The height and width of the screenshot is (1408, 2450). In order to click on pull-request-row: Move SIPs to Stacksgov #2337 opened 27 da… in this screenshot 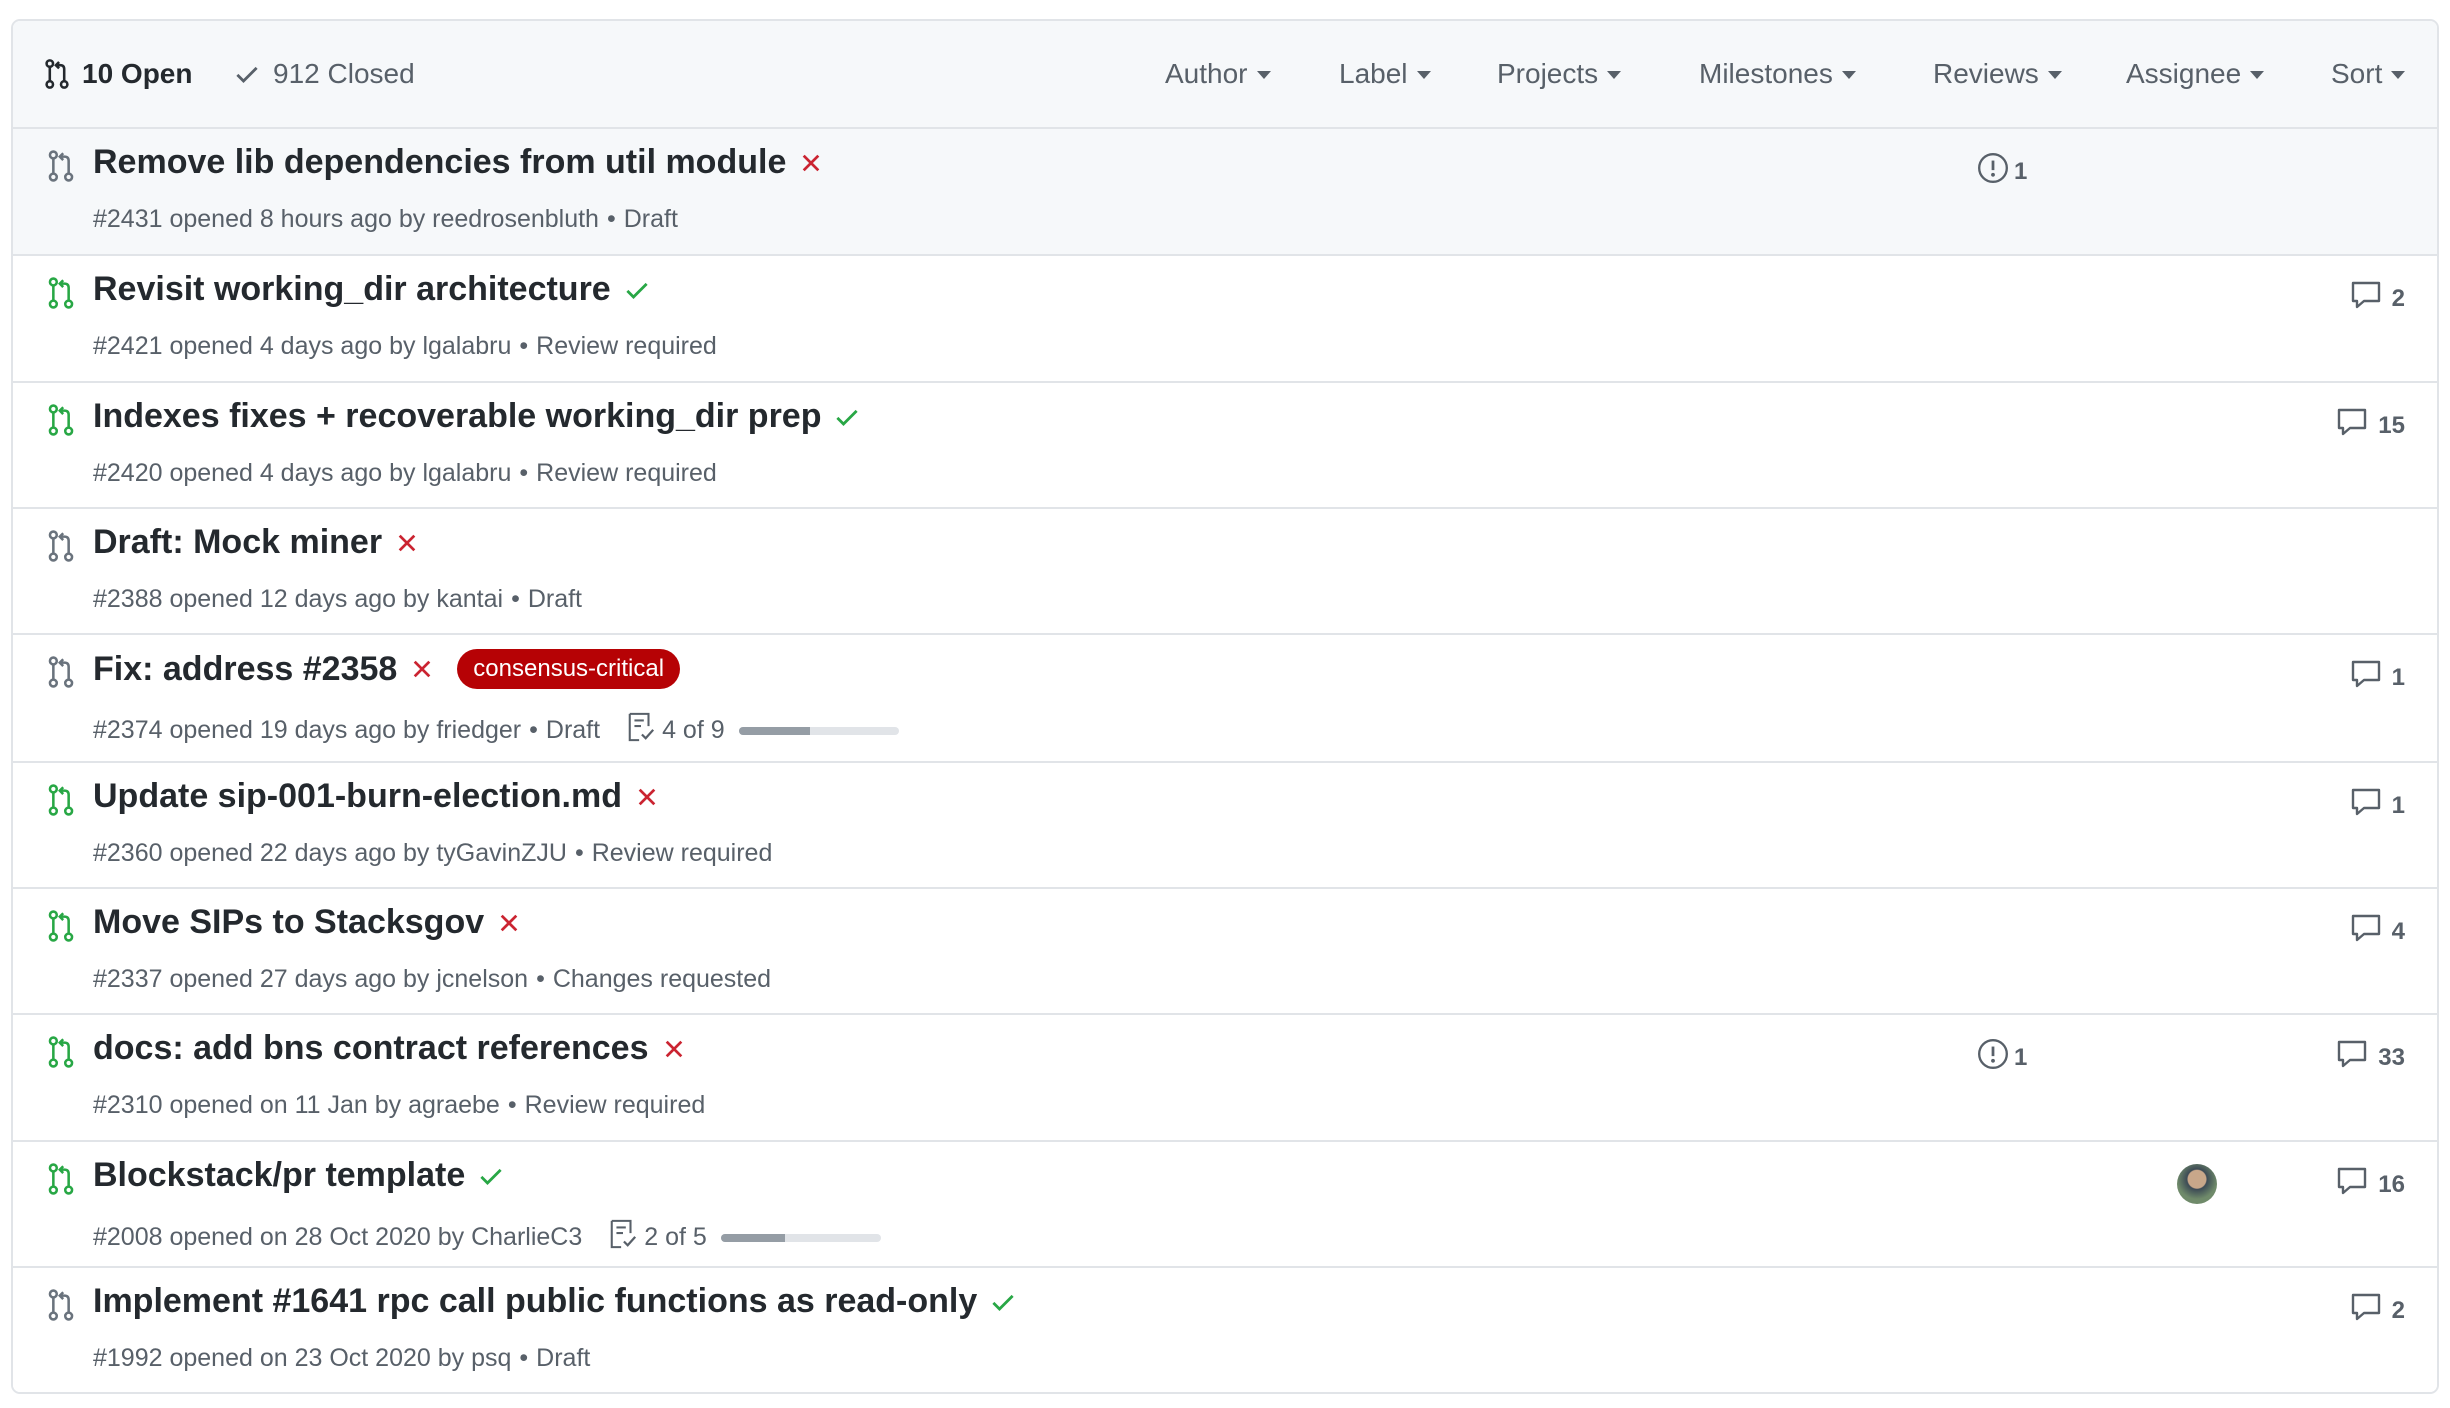, I will do `click(1225, 952)`.